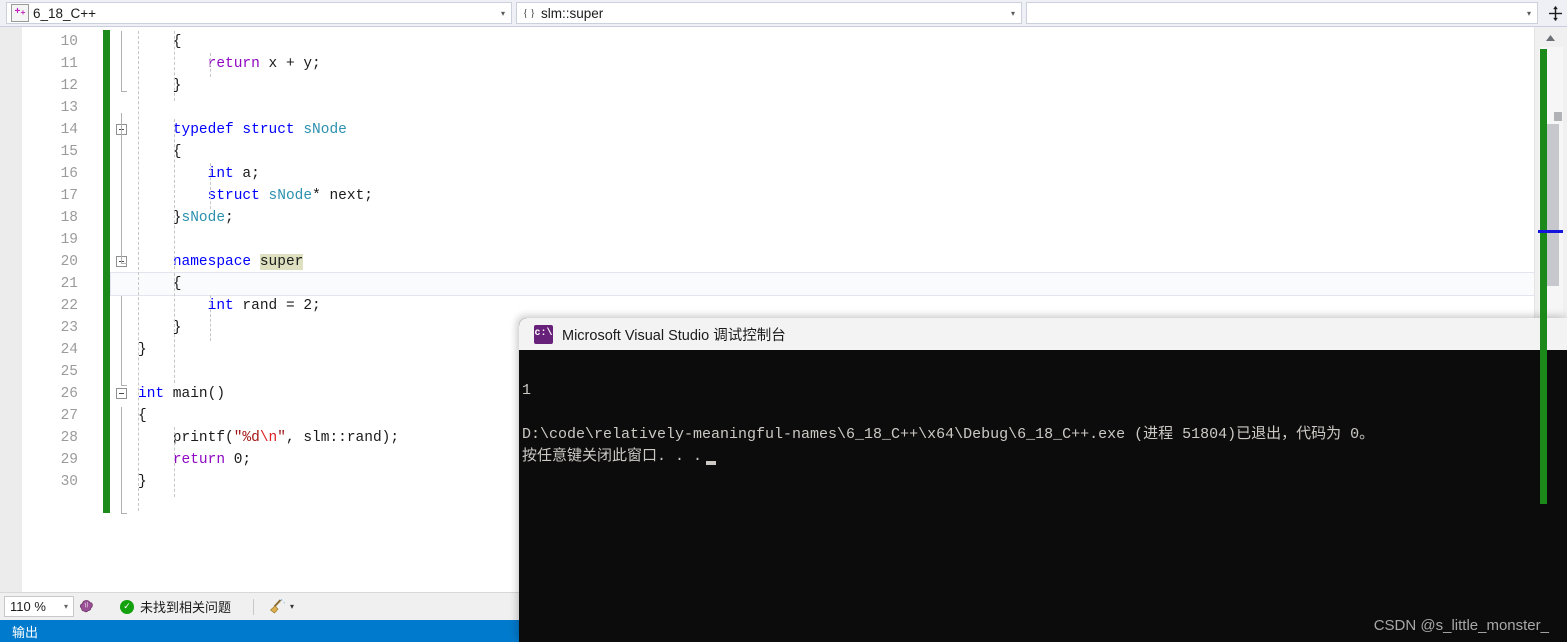  I want to click on code-token: {, so click(142, 416).